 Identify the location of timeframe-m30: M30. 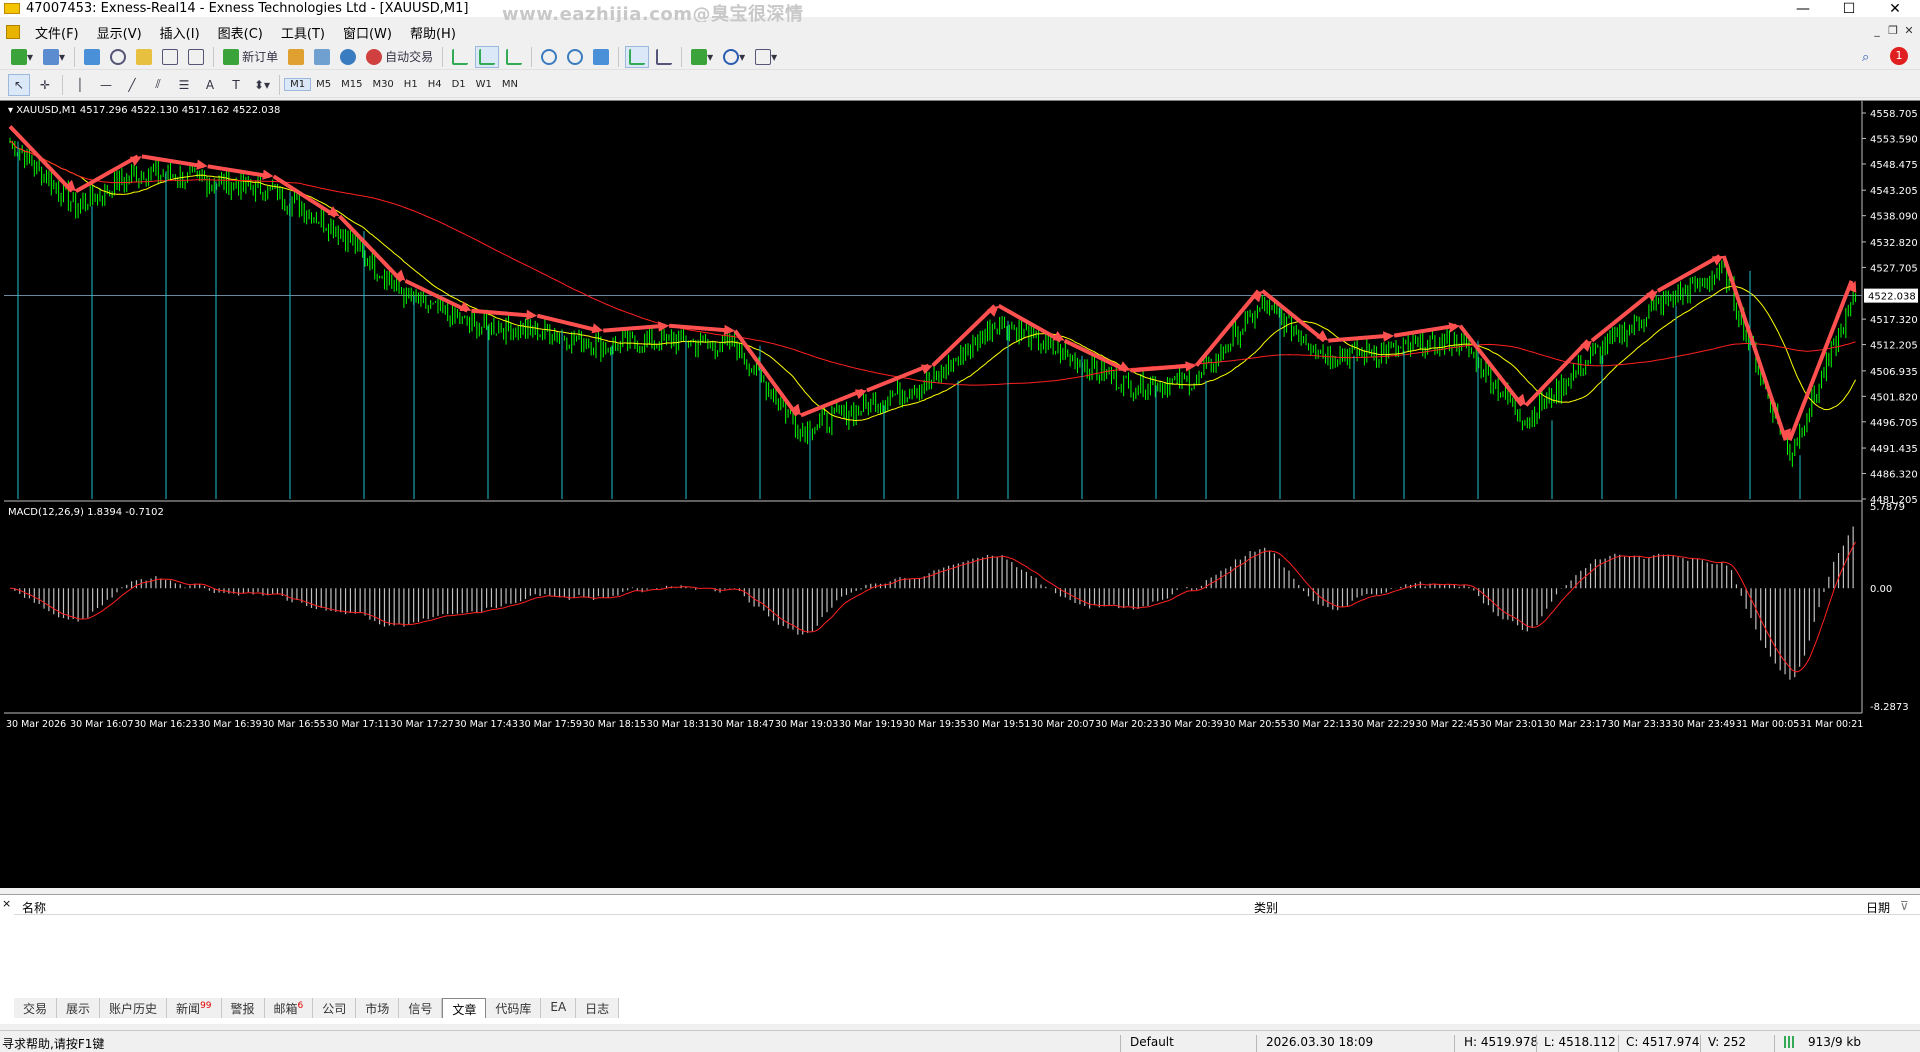
(382, 84).